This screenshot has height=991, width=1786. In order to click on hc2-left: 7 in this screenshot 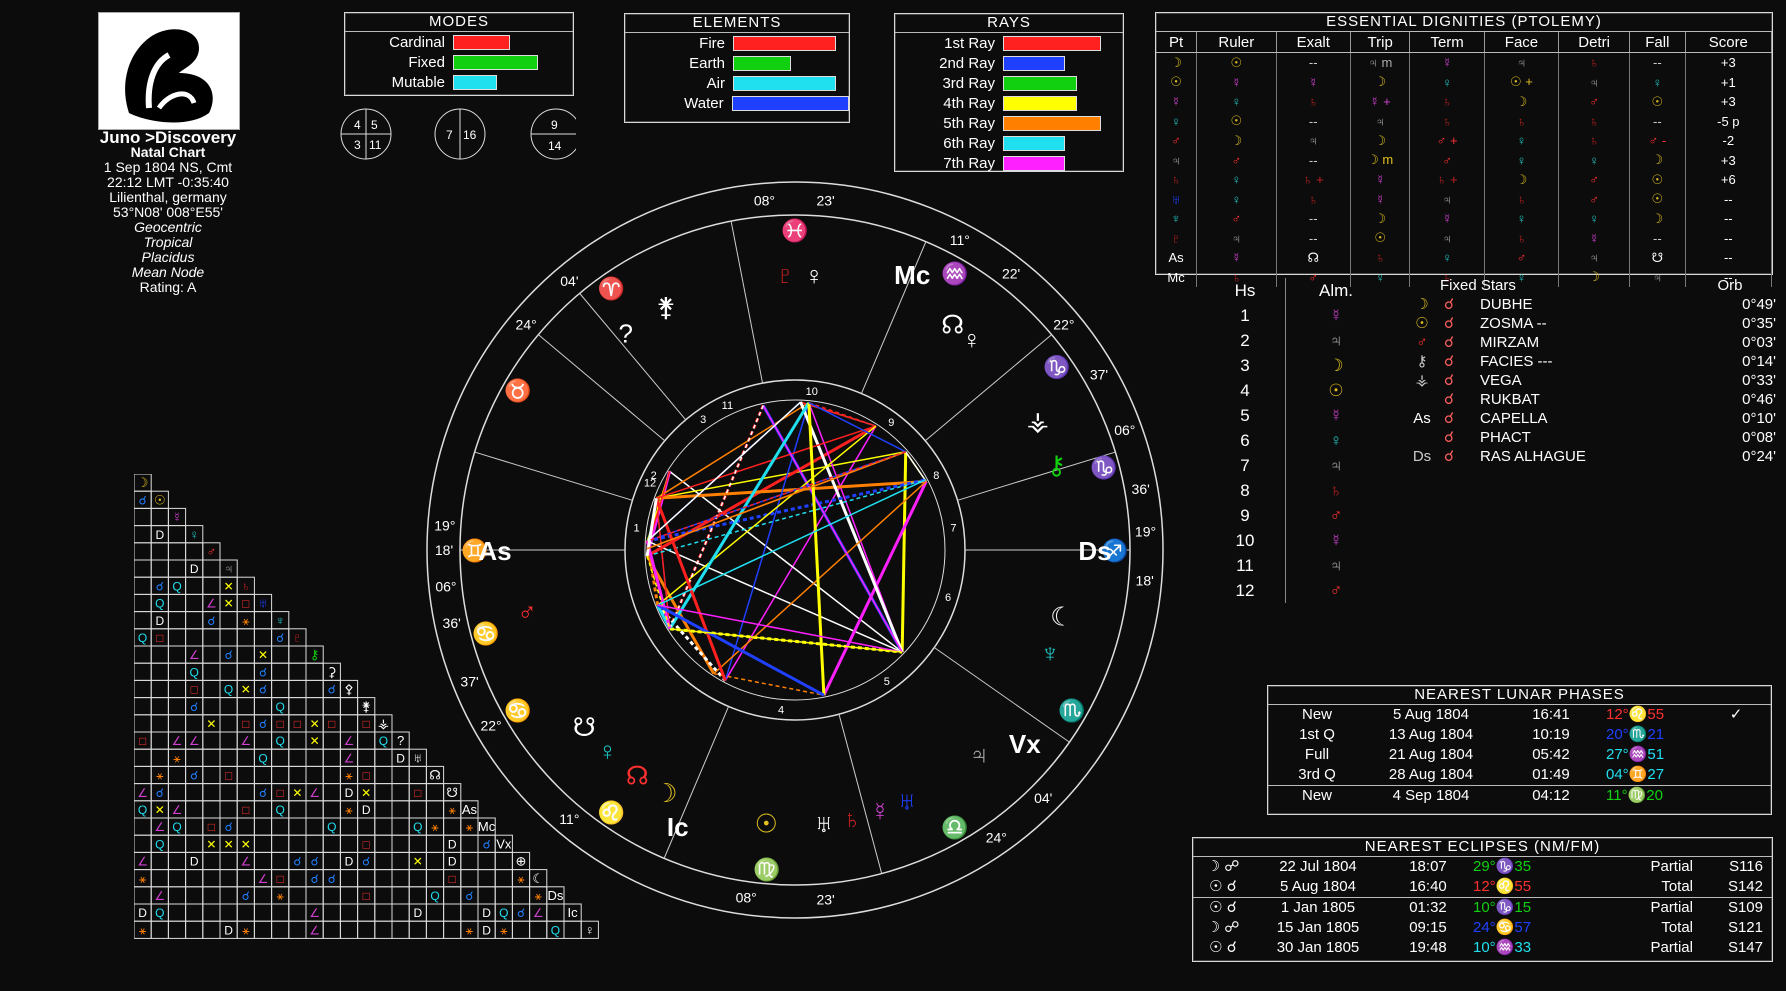, I will do `click(449, 135)`.